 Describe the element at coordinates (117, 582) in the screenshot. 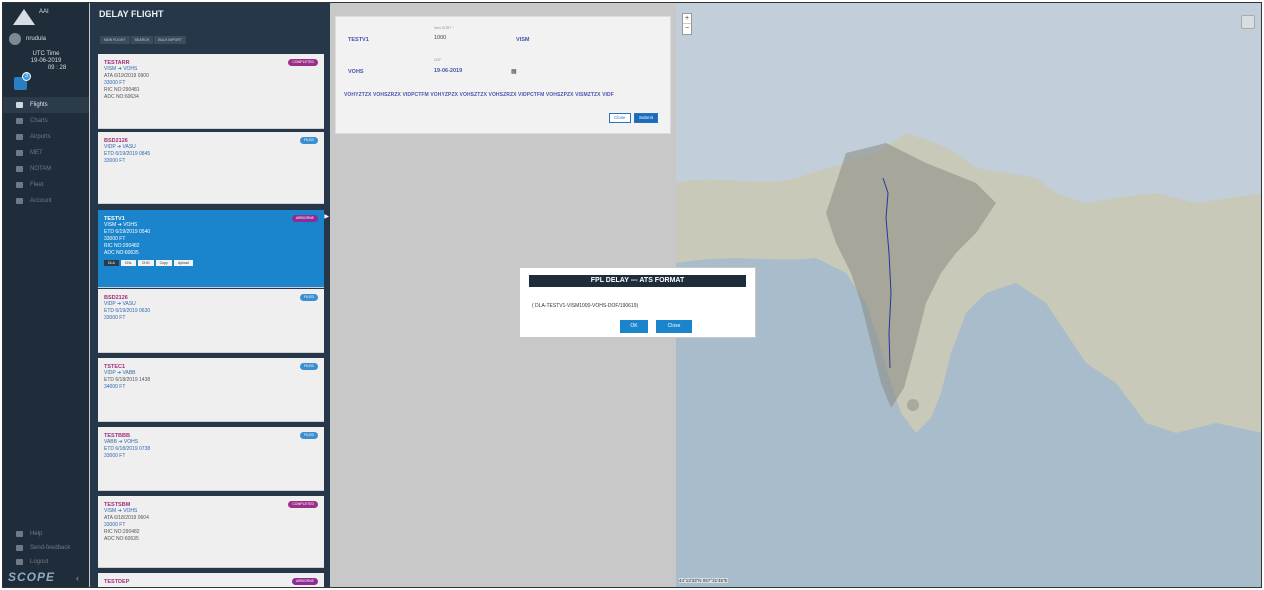

I see `flight-id: TESTDEP` at that location.